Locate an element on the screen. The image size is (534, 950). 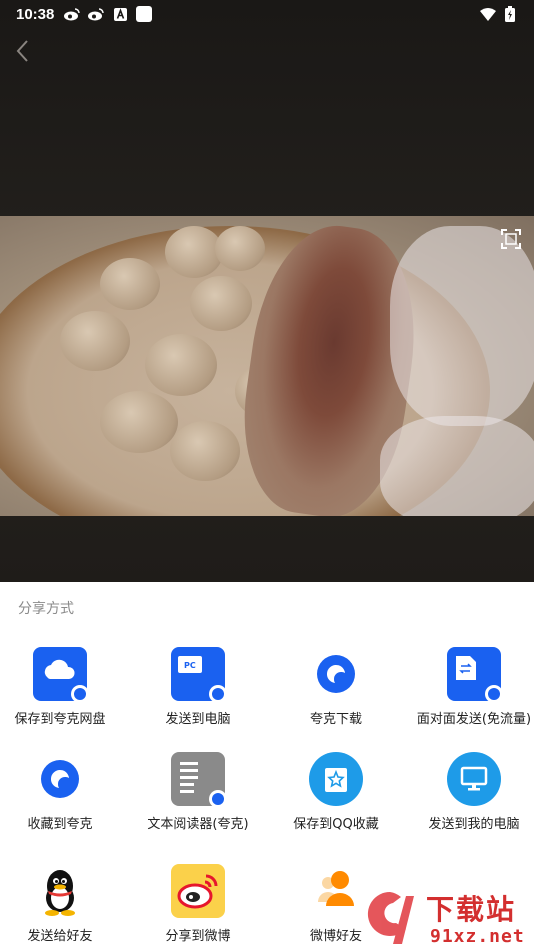
share-item-text-reader: 文本阅读器(夸克) is located at coordinates (198, 797).